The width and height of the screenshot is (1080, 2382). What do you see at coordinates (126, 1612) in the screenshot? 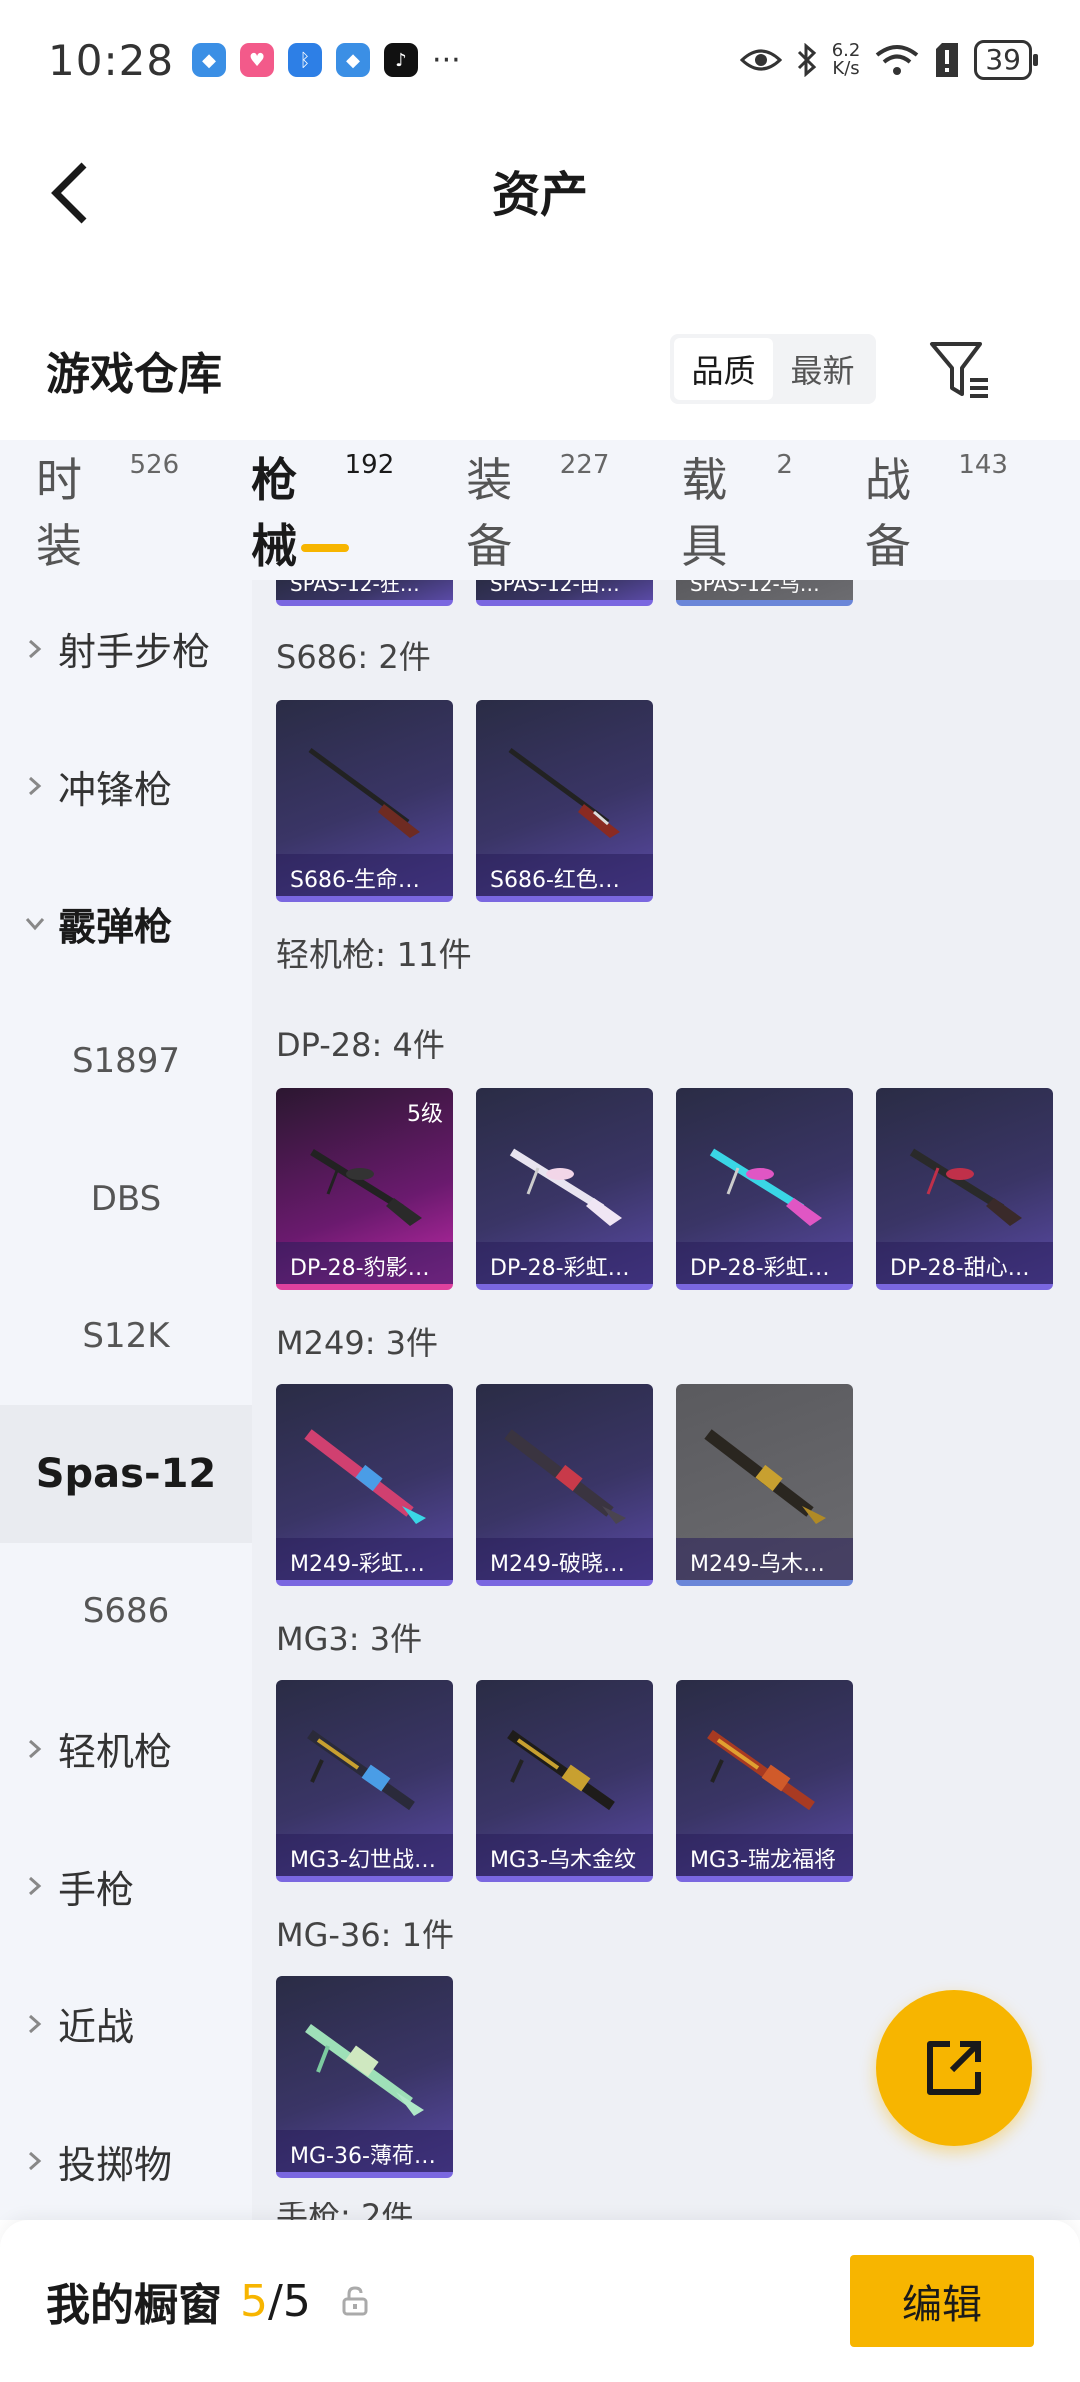
I see `sidebar-subitem-s686: S686` at bounding box center [126, 1612].